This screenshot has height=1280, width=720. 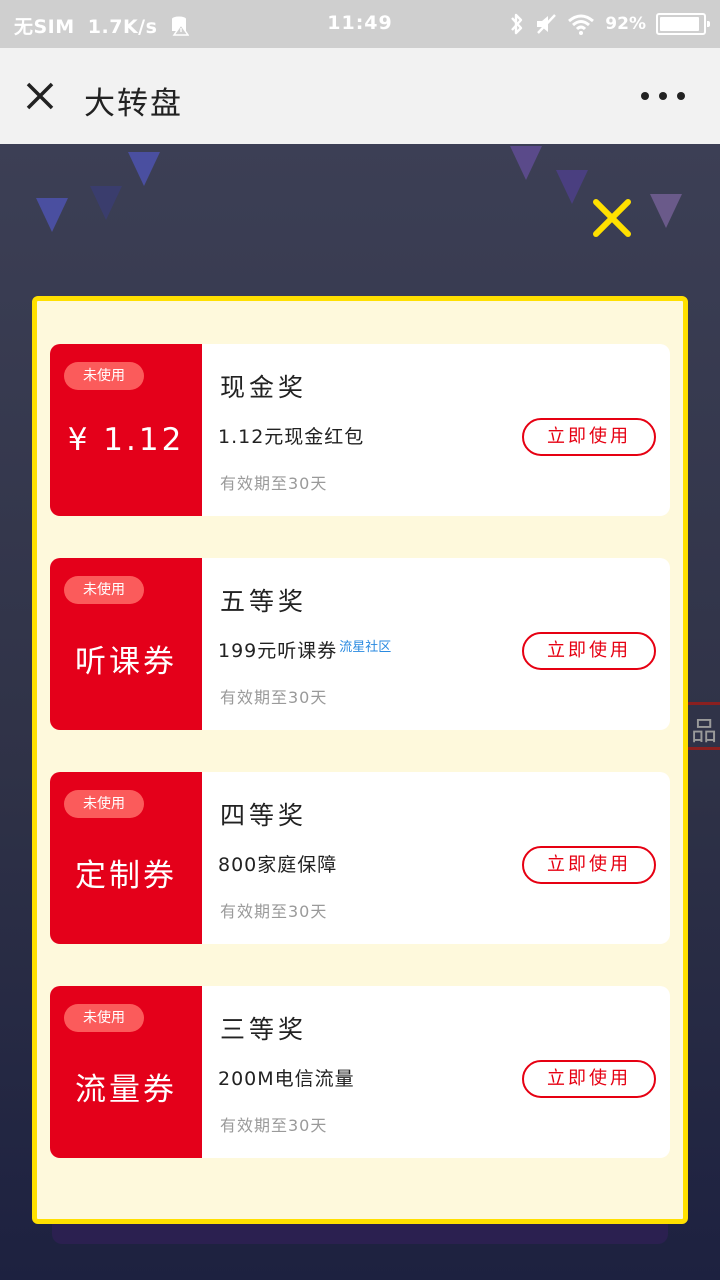 What do you see at coordinates (581, 24) in the screenshot?
I see `wifi-icon` at bounding box center [581, 24].